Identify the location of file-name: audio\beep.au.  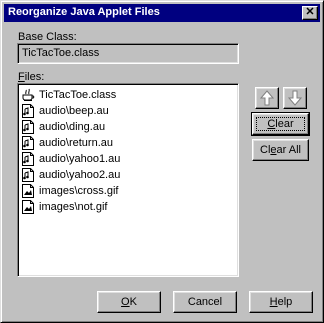
(74, 111).